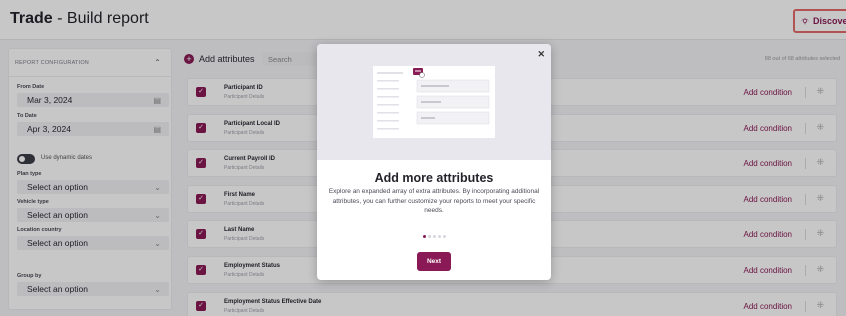 The height and width of the screenshot is (316, 846). I want to click on next-button: Next, so click(434, 261).